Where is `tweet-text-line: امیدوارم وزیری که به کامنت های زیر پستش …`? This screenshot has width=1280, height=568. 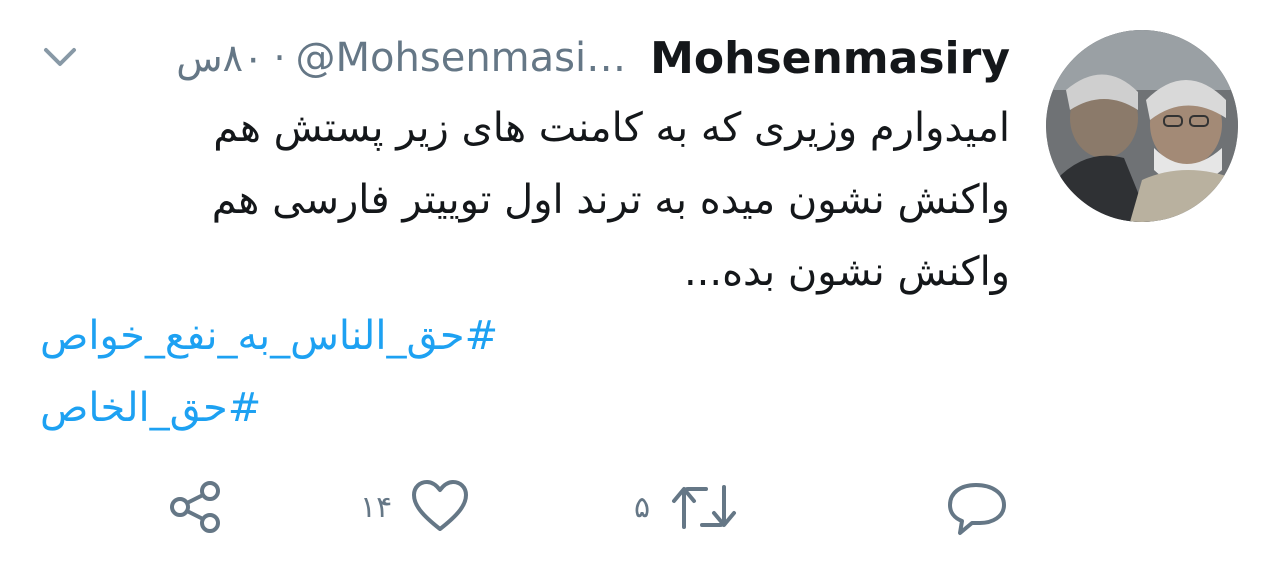
tweet-text-line: امیدوارم وزیری که به کامنت های زیر پستش … is located at coordinates (611, 128).